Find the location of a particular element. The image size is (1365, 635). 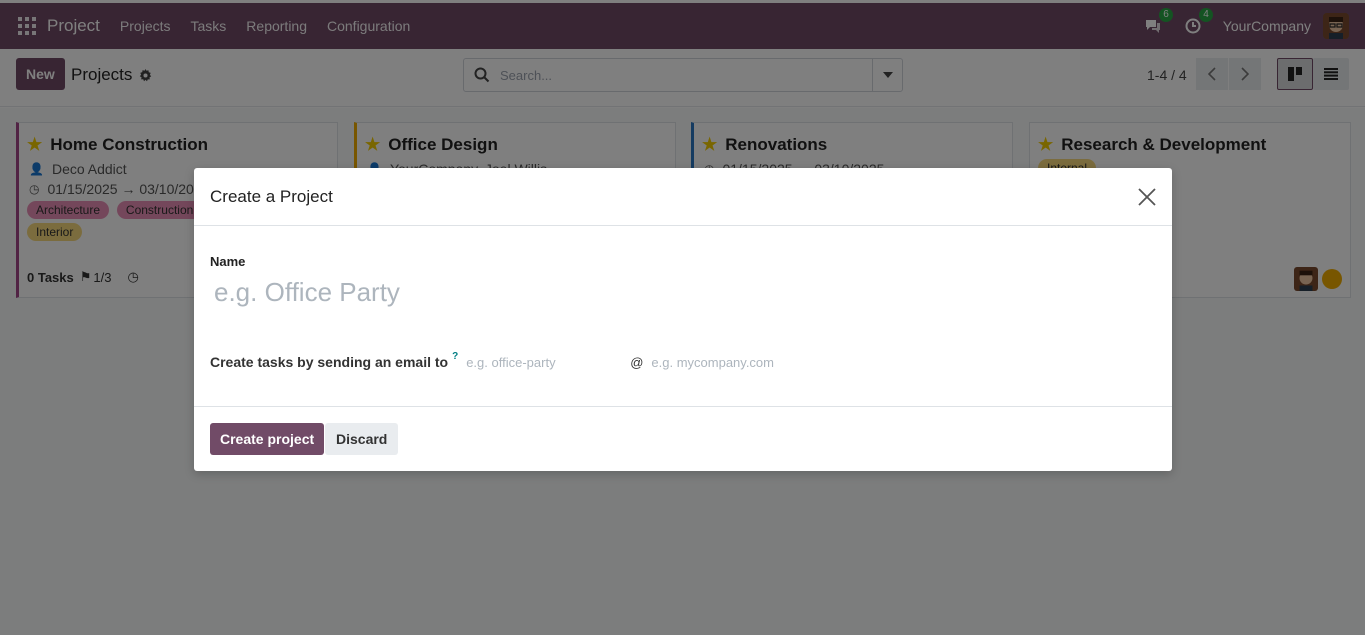

email-alias-label: Create tasks by sending an email to is located at coordinates (329, 362).